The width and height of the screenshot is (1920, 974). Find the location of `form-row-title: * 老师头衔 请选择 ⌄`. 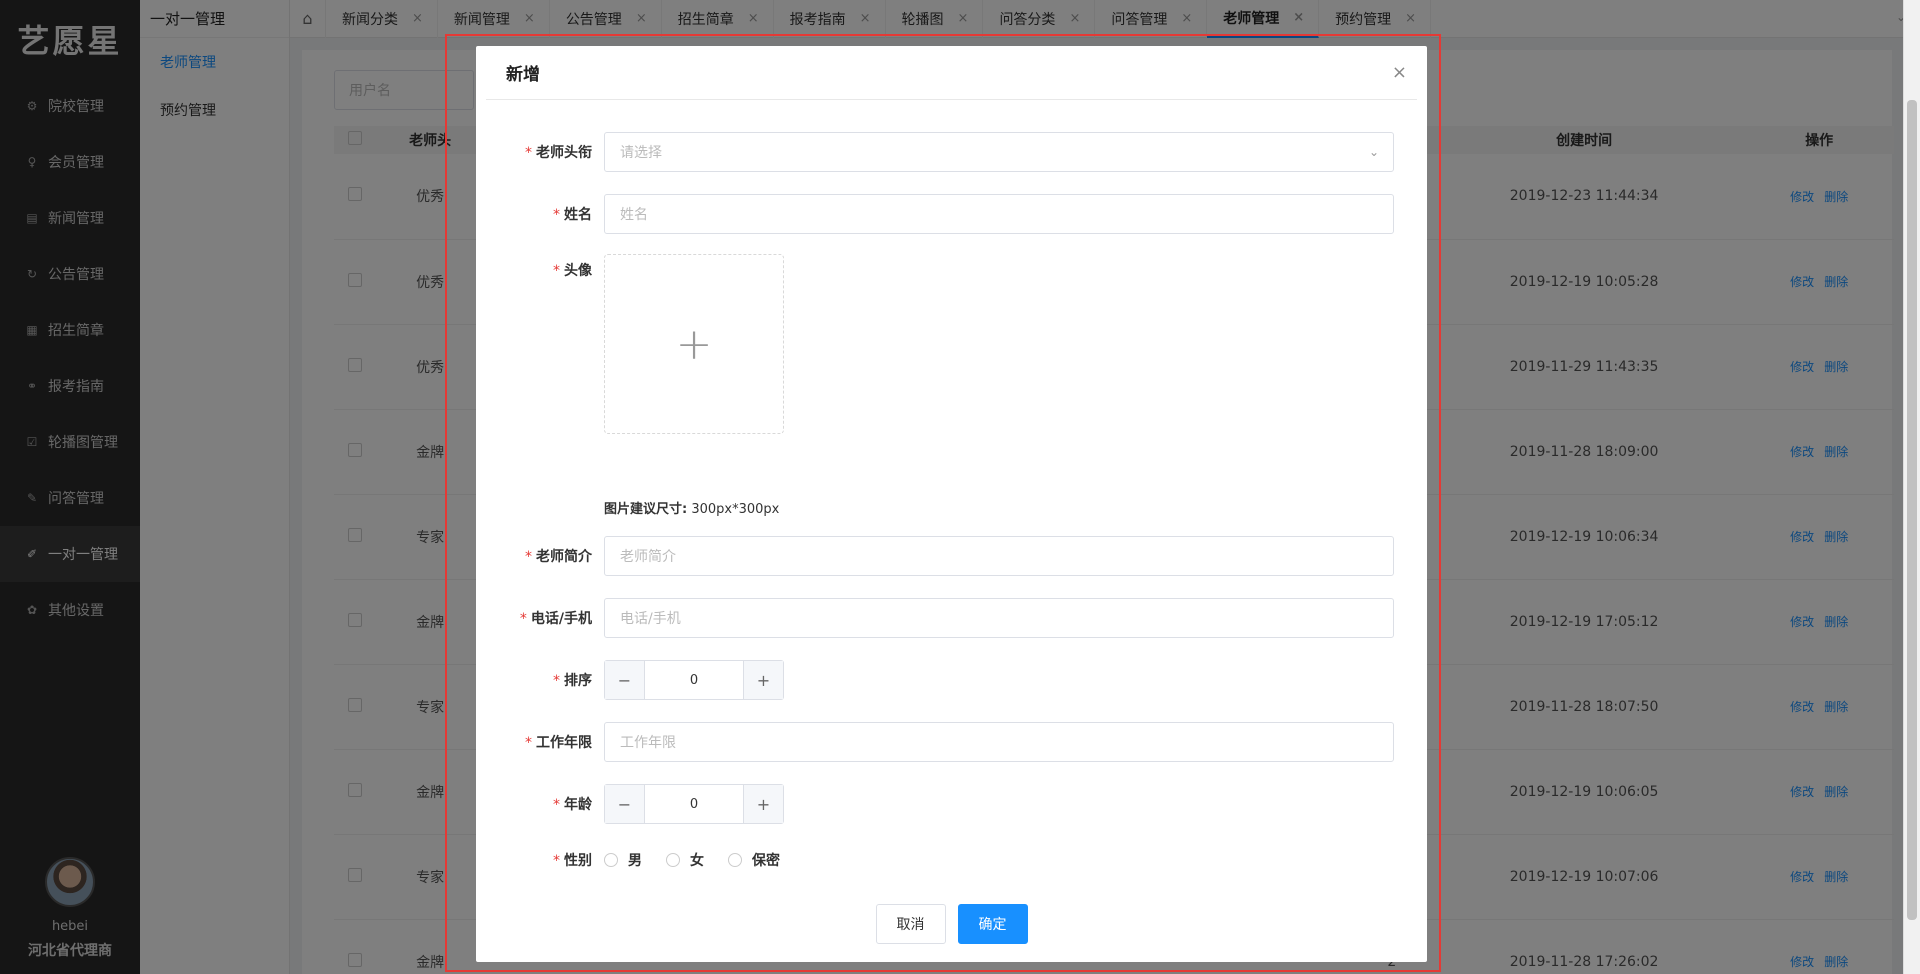

form-row-title: * 老师头衔 请选择 ⌄ is located at coordinates (951, 152).